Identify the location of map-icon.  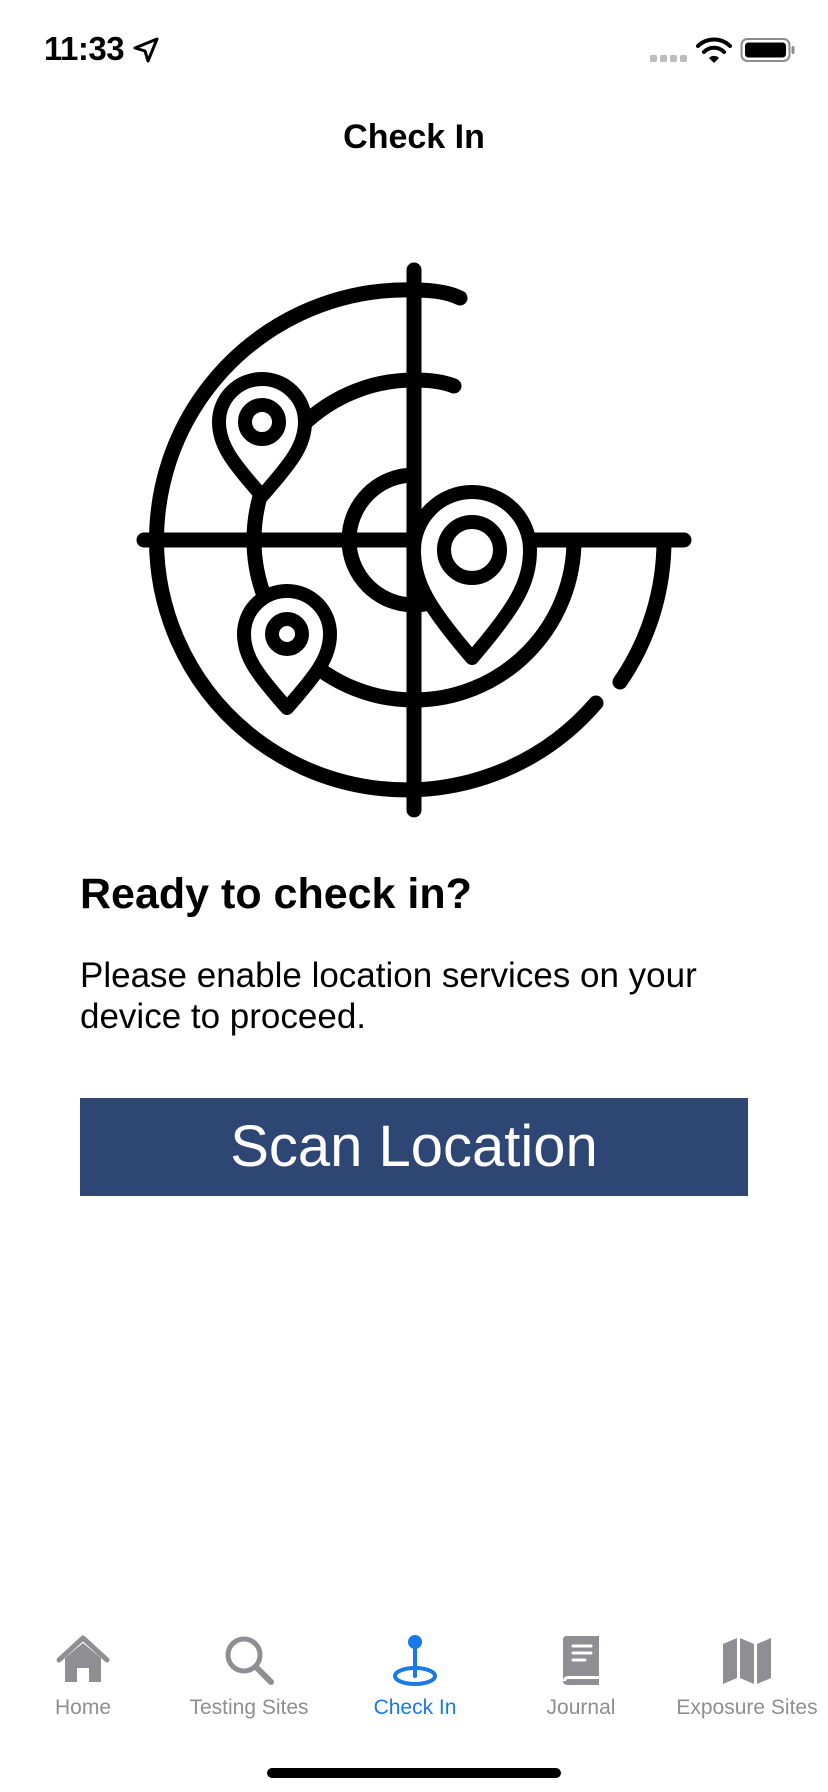
(747, 1661).